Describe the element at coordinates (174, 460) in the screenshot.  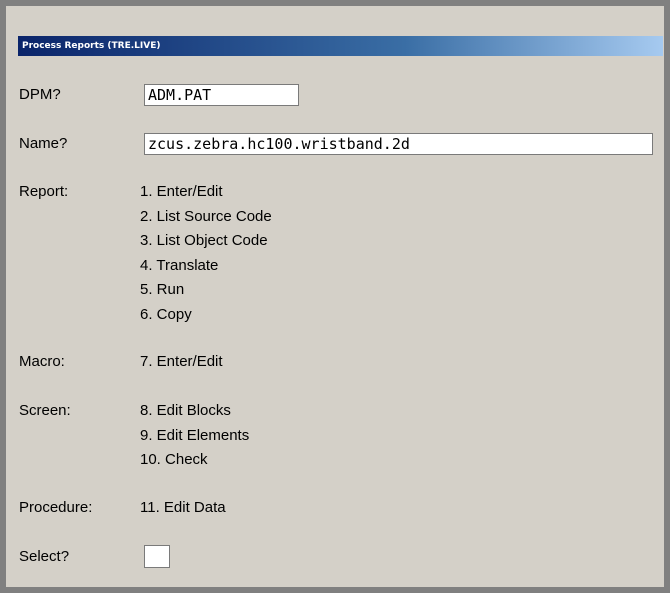
I see `screen-option-check: 10. Check` at that location.